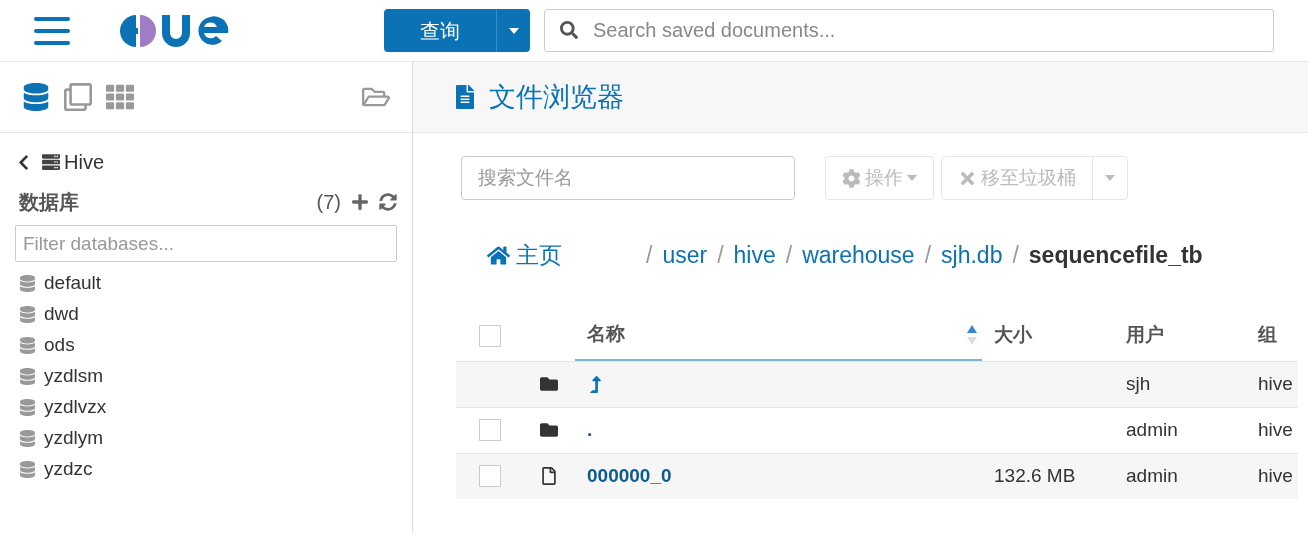 The width and height of the screenshot is (1308, 533). What do you see at coordinates (548, 476) in the screenshot?
I see `file-icon` at bounding box center [548, 476].